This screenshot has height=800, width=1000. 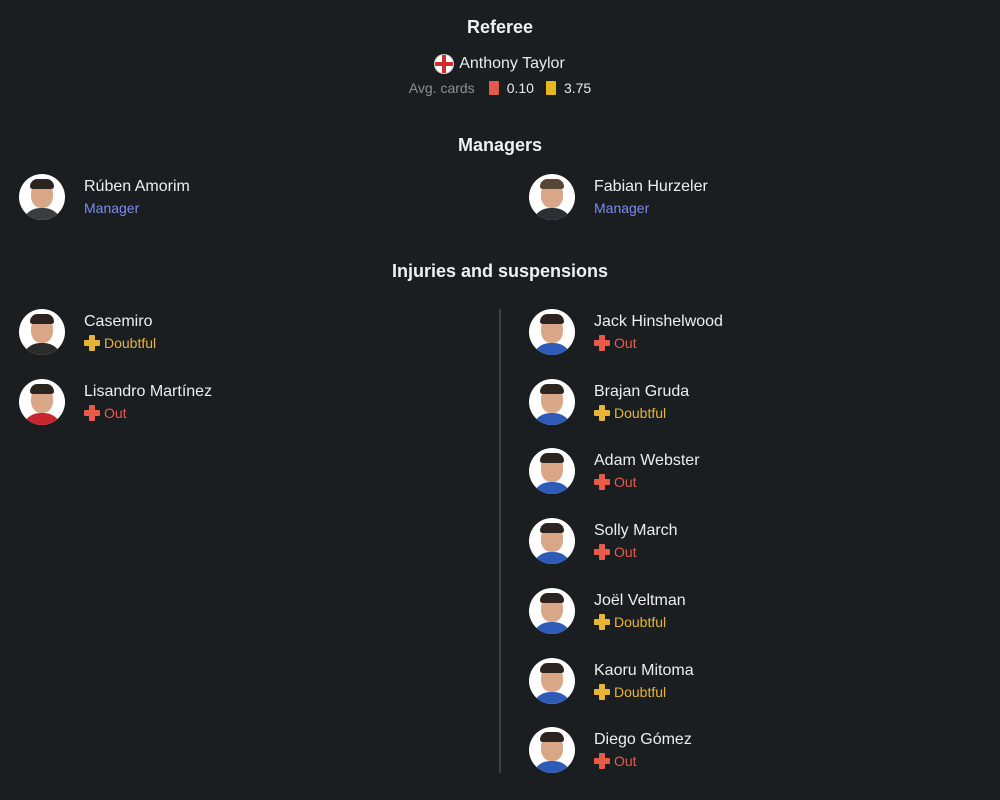 What do you see at coordinates (609, 401) in the screenshot?
I see `player-row: Brajan Gruda Doubtful` at bounding box center [609, 401].